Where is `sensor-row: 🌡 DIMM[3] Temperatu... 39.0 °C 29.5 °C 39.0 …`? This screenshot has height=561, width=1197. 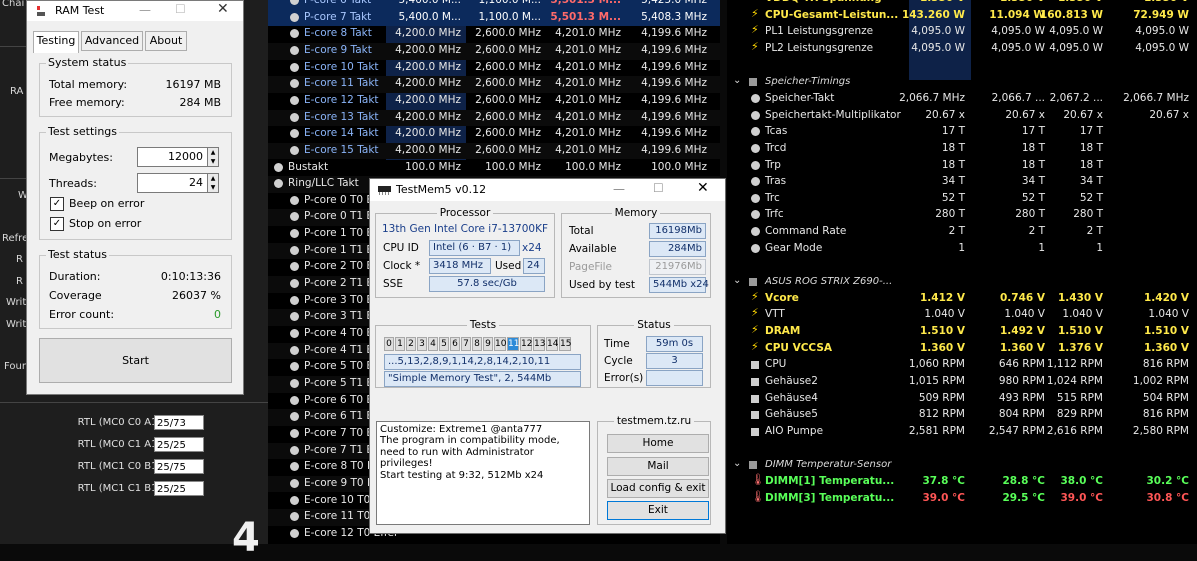 sensor-row: 🌡 DIMM[3] Temperatu... 39.0 °C 29.5 °C 39.0 … is located at coordinates (962, 499).